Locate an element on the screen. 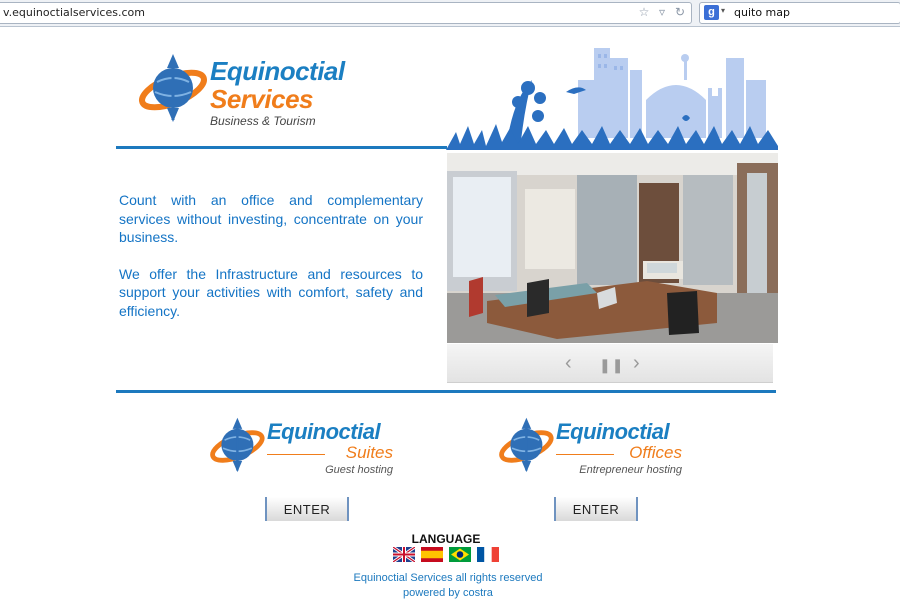 The image size is (900, 600). reload-icon: ↻ is located at coordinates (680, 12).